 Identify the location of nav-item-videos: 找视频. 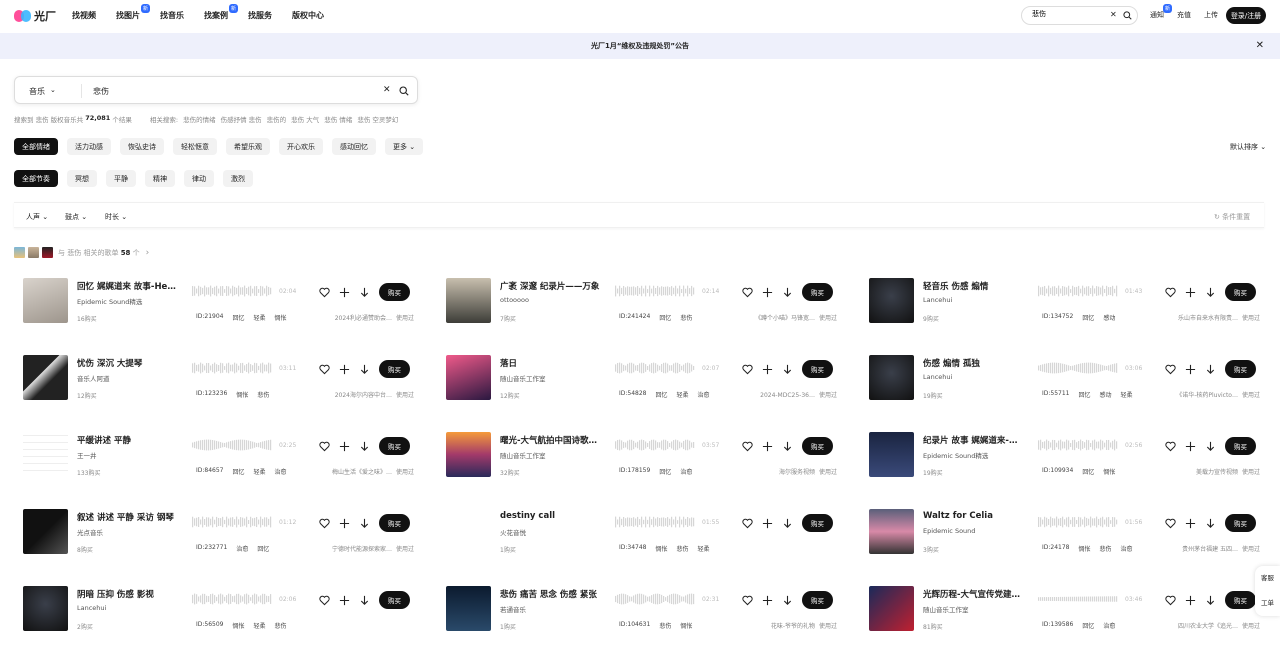
(84, 15).